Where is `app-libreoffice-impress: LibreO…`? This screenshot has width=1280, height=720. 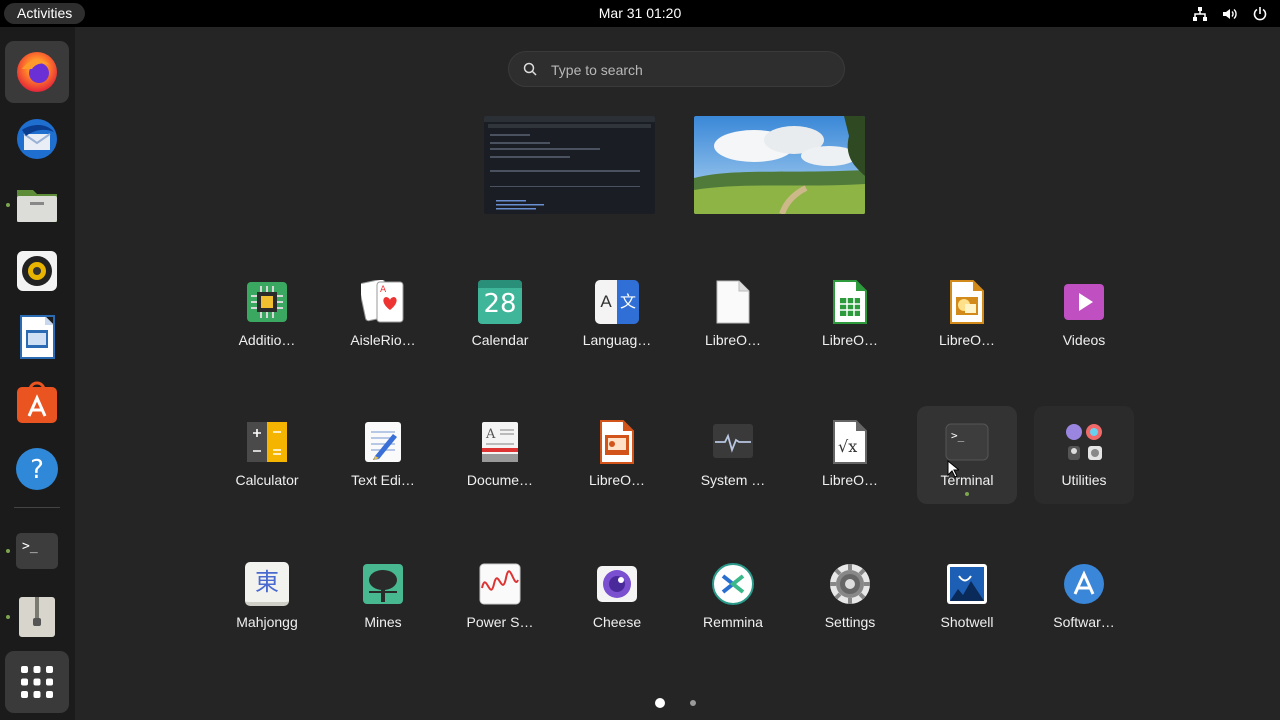 app-libreoffice-impress: LibreO… is located at coordinates (617, 455).